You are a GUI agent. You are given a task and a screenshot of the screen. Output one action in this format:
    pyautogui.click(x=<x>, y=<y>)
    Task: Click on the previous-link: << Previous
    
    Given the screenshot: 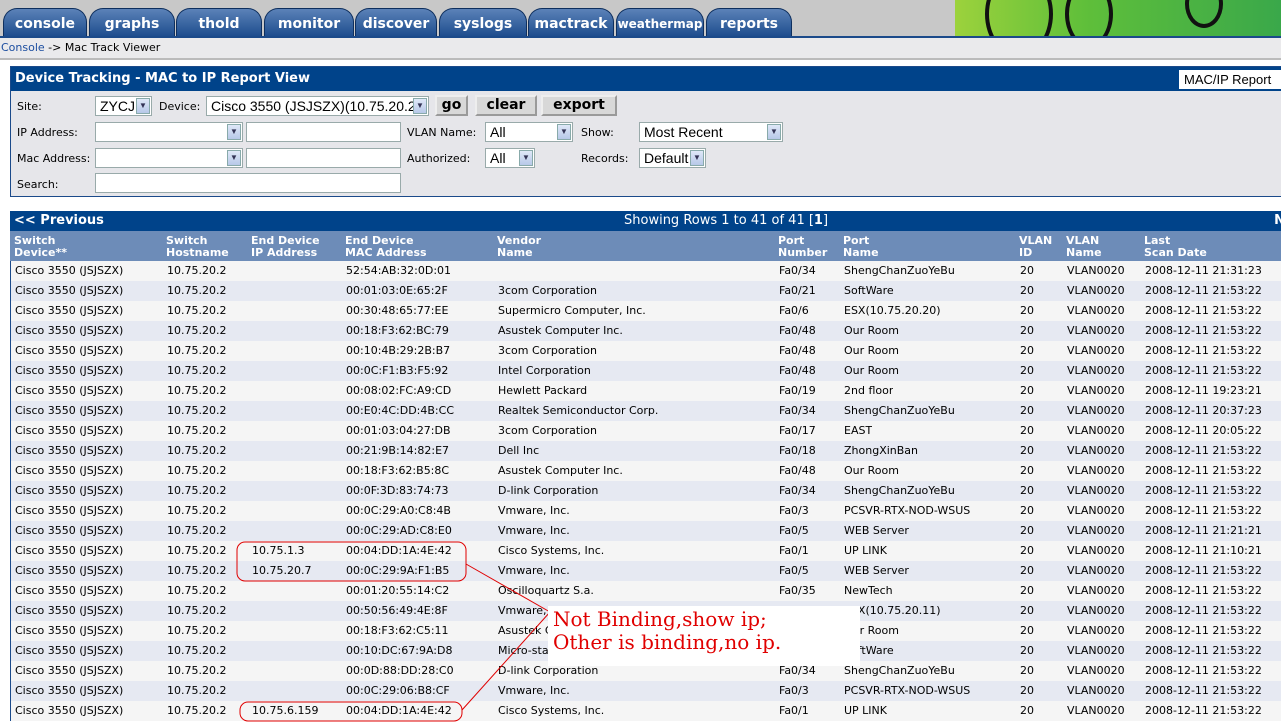 What is the action you would take?
    pyautogui.click(x=59, y=221)
    